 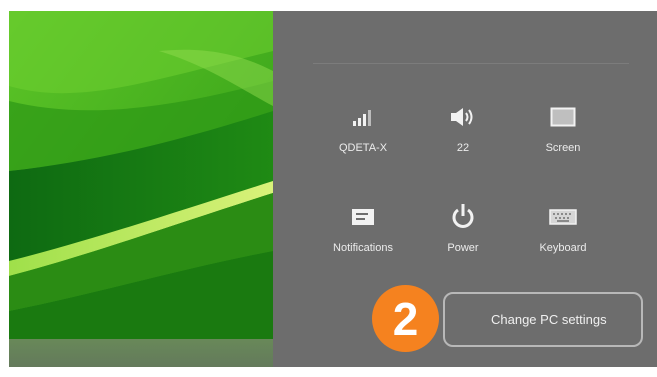 I want to click on notifications-tile: Notifications, so click(x=363, y=232).